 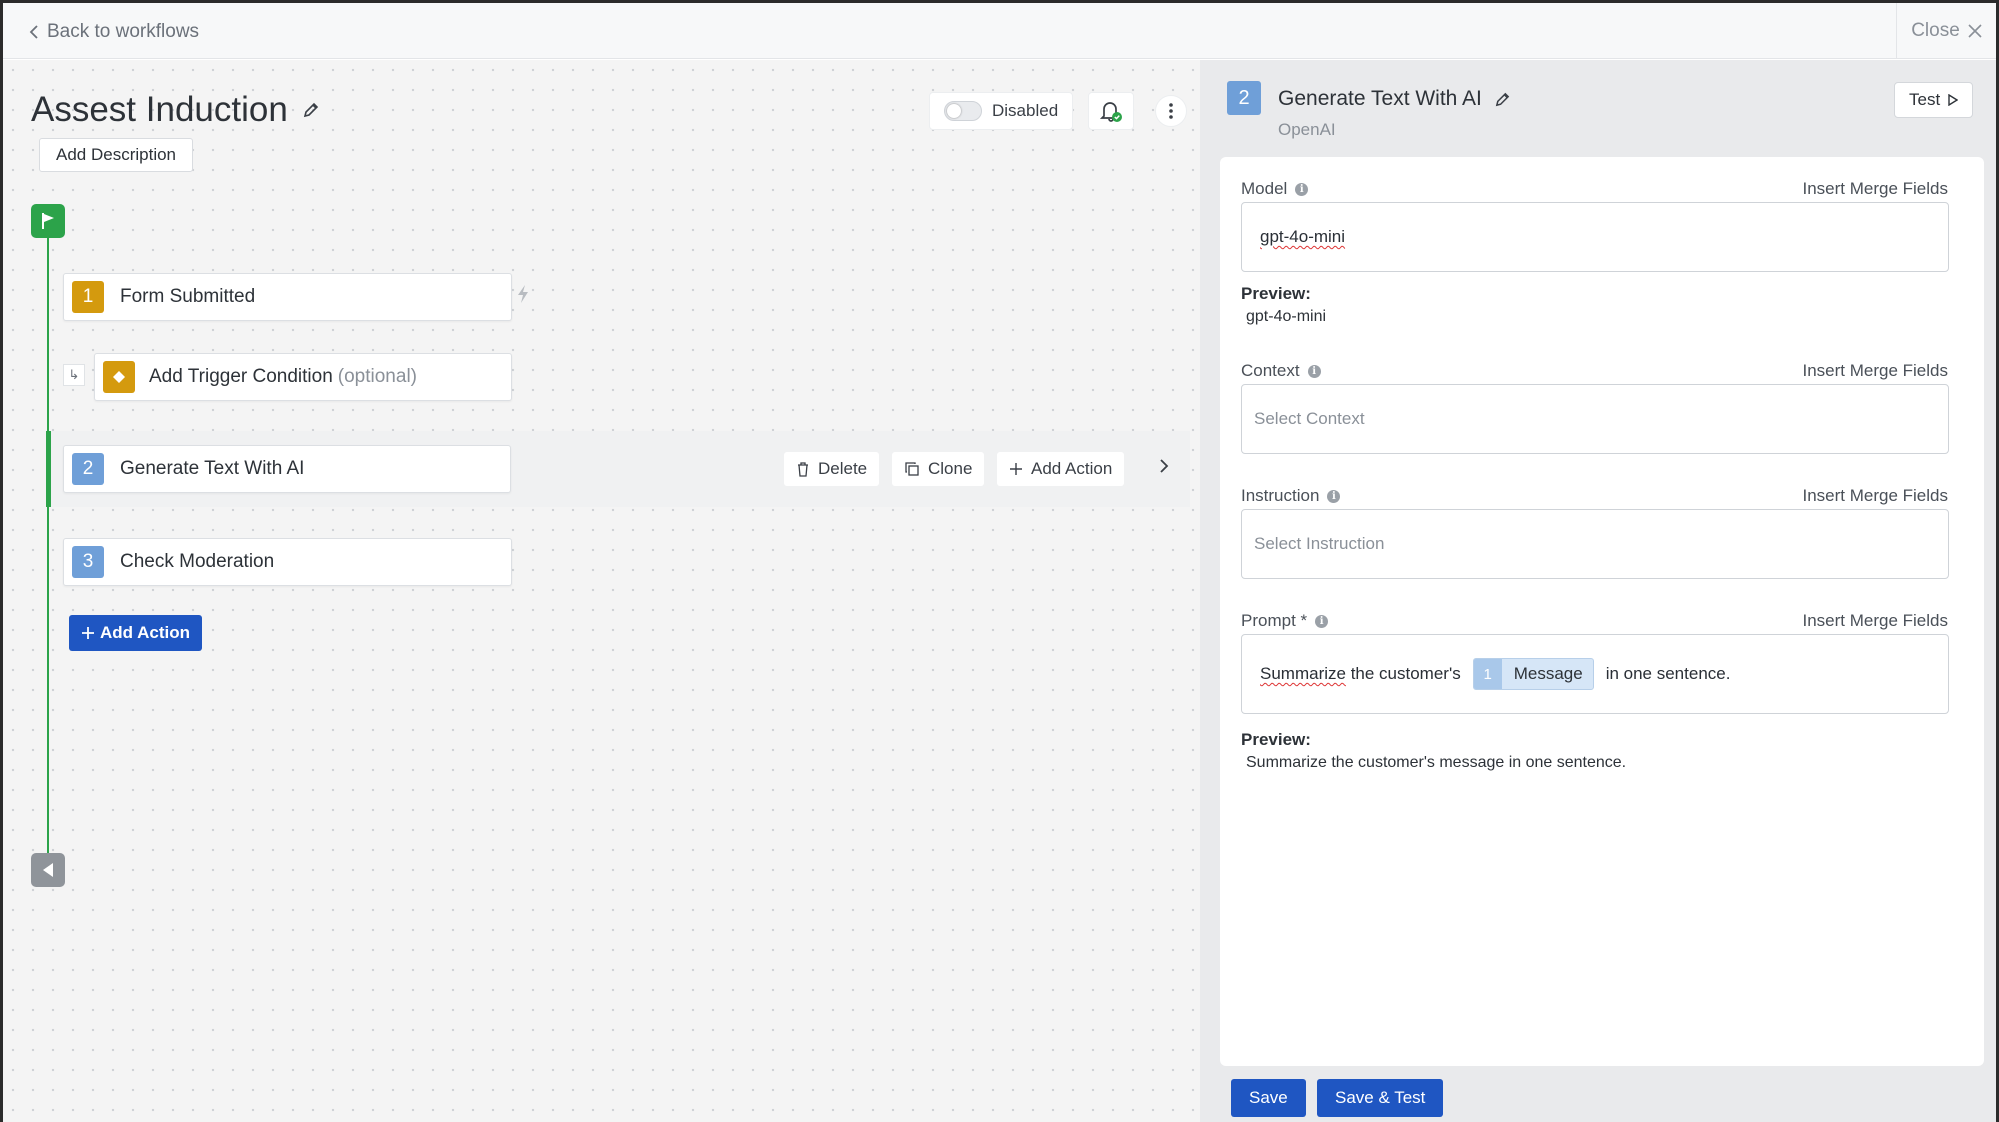 I want to click on model-label-text: Model, so click(x=1264, y=188).